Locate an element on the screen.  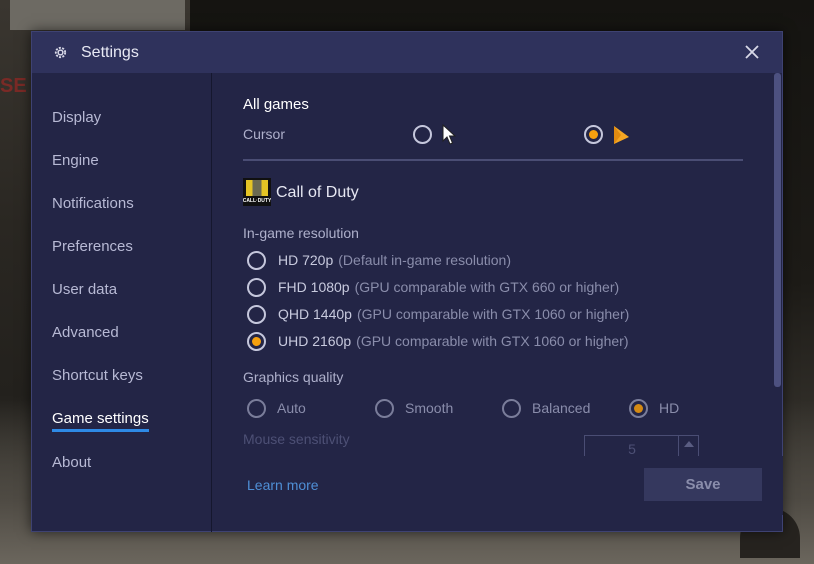
title-bar: Settings is located at coordinates (407, 52).